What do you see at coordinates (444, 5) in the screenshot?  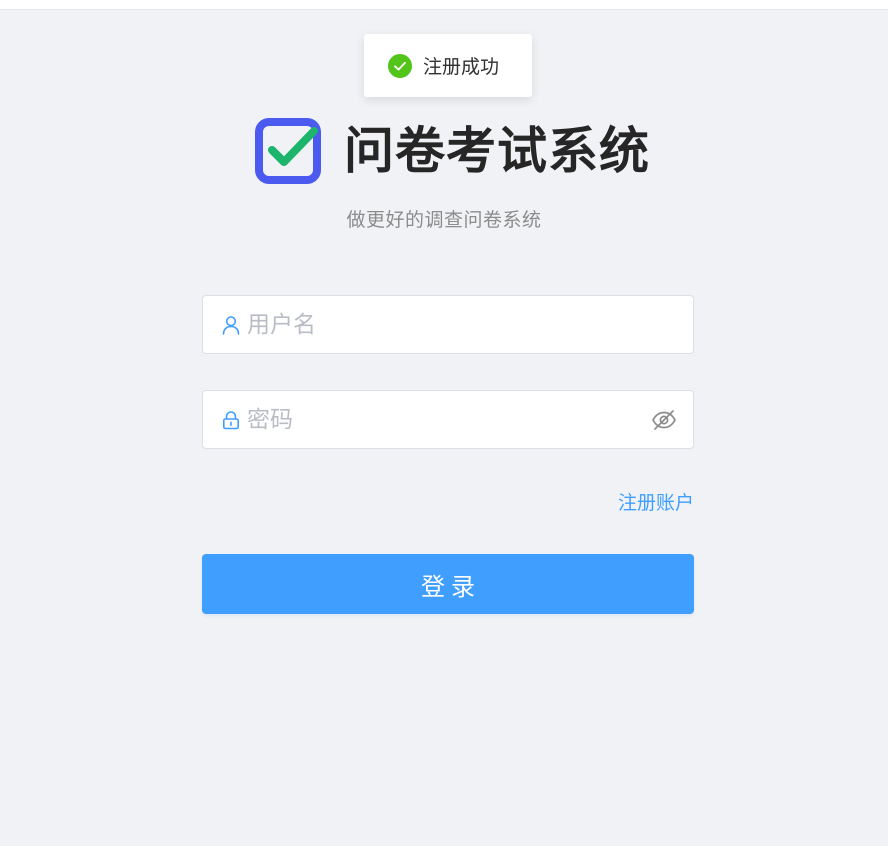 I see `top-bar` at bounding box center [444, 5].